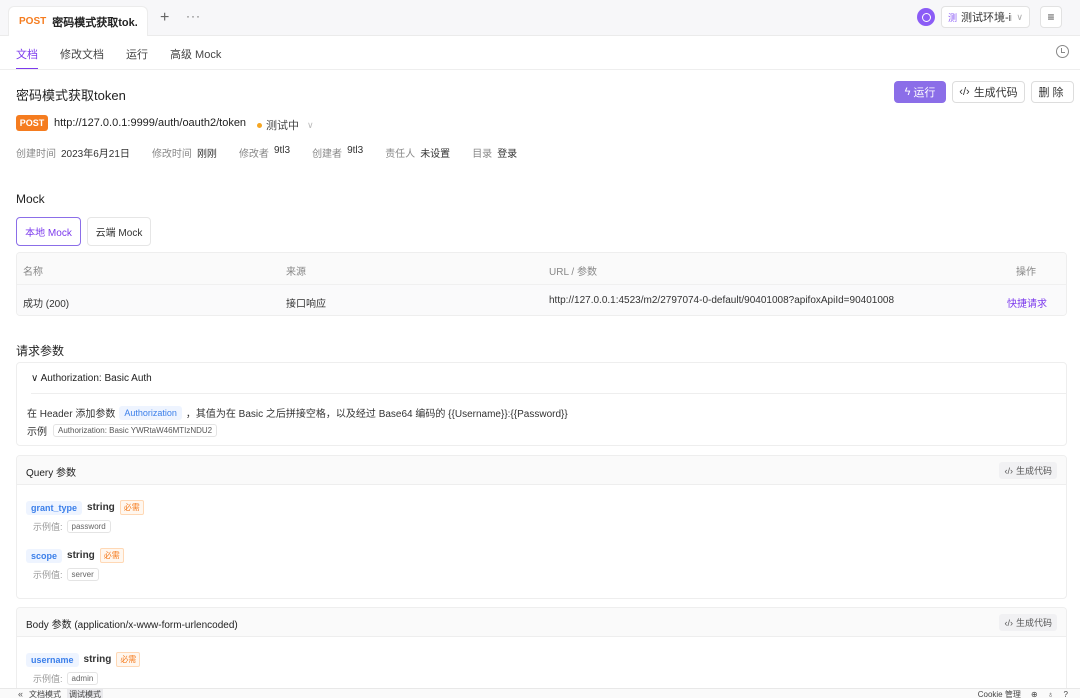  Describe the element at coordinates (1027, 302) in the screenshot. I see `quick-request-link: 快捷请求` at that location.